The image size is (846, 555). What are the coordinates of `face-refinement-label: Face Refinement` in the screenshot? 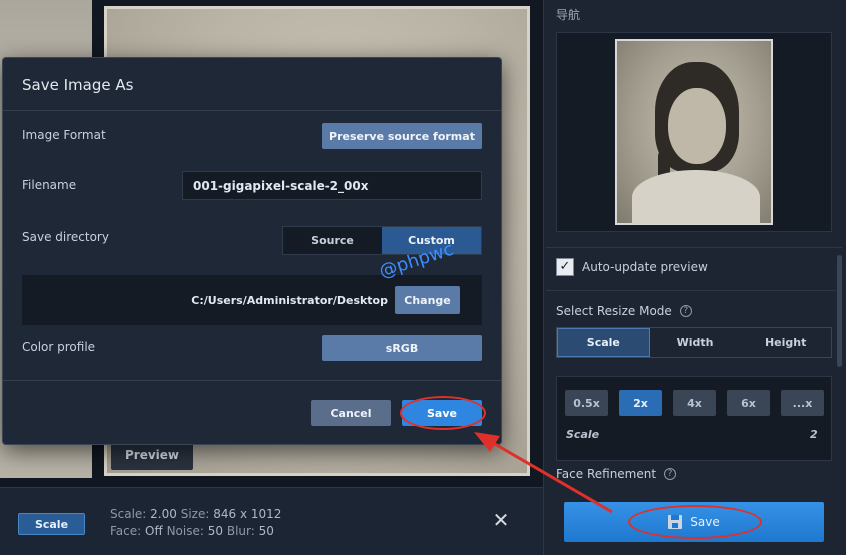 It's located at (606, 474).